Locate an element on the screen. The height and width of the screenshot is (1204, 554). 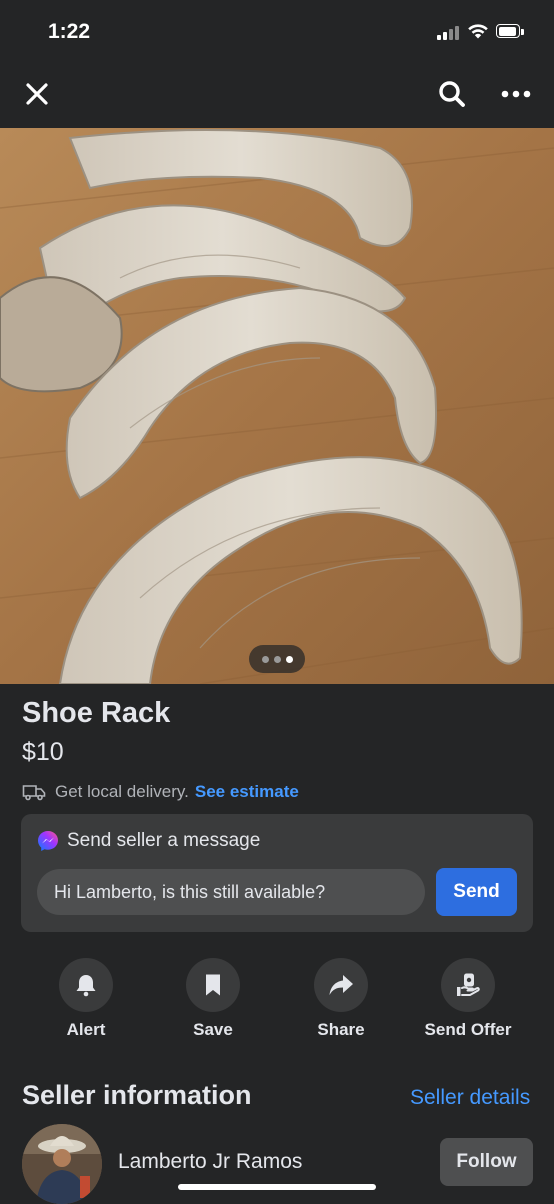
more-horizontal-icon is located at coordinates (516, 94).